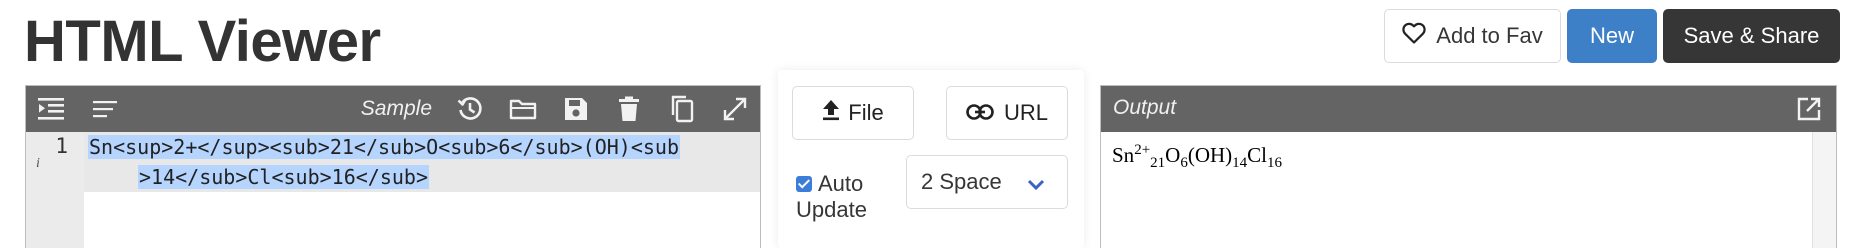 The image size is (1860, 248). What do you see at coordinates (1809, 109) in the screenshot?
I see `open-external-icon` at bounding box center [1809, 109].